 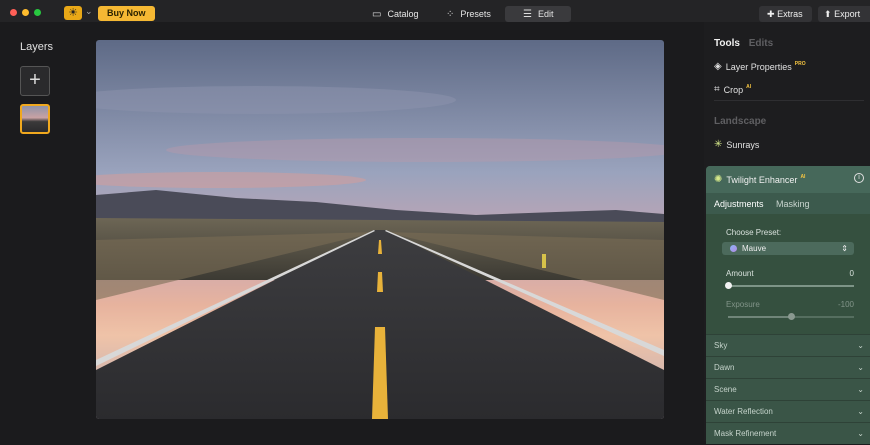 I want to click on section-row-label: Dawn, so click(x=724, y=367).